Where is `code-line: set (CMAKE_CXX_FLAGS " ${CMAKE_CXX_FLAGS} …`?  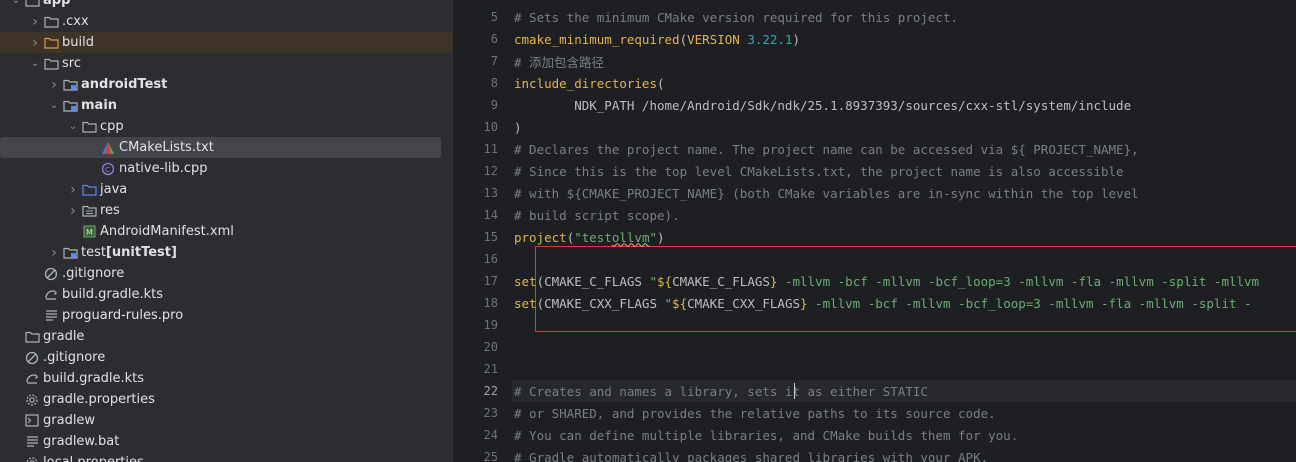 code-line: set (CMAKE_CXX_FLAGS " ${CMAKE_CXX_FLAGS} … is located at coordinates (883, 303).